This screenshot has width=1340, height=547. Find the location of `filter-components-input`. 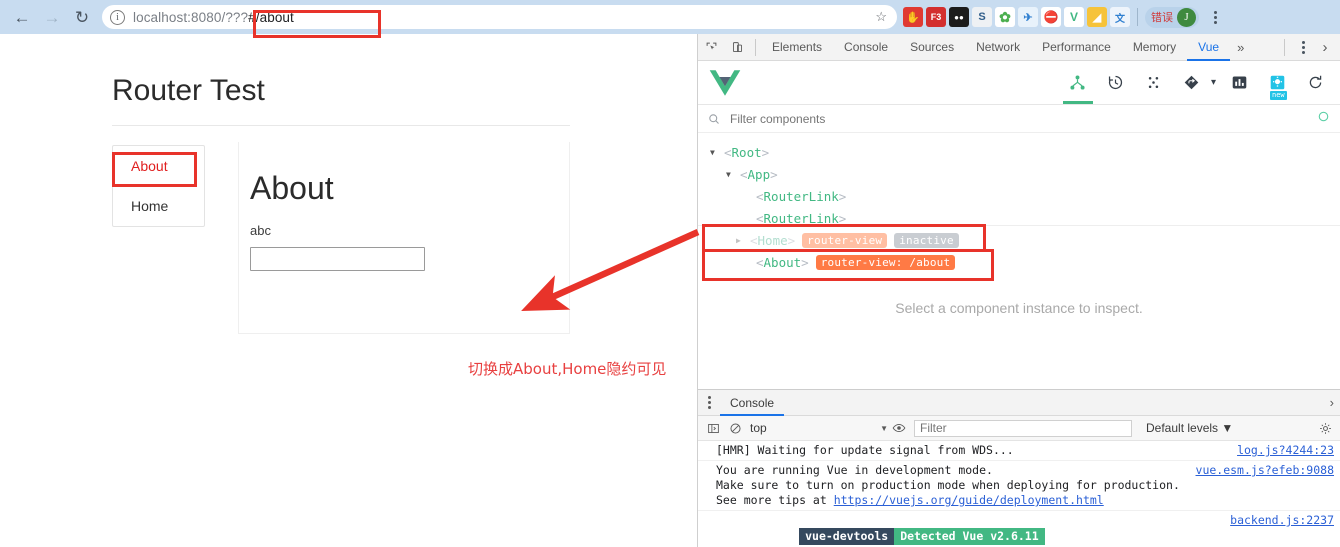

filter-components-input is located at coordinates (928, 118).